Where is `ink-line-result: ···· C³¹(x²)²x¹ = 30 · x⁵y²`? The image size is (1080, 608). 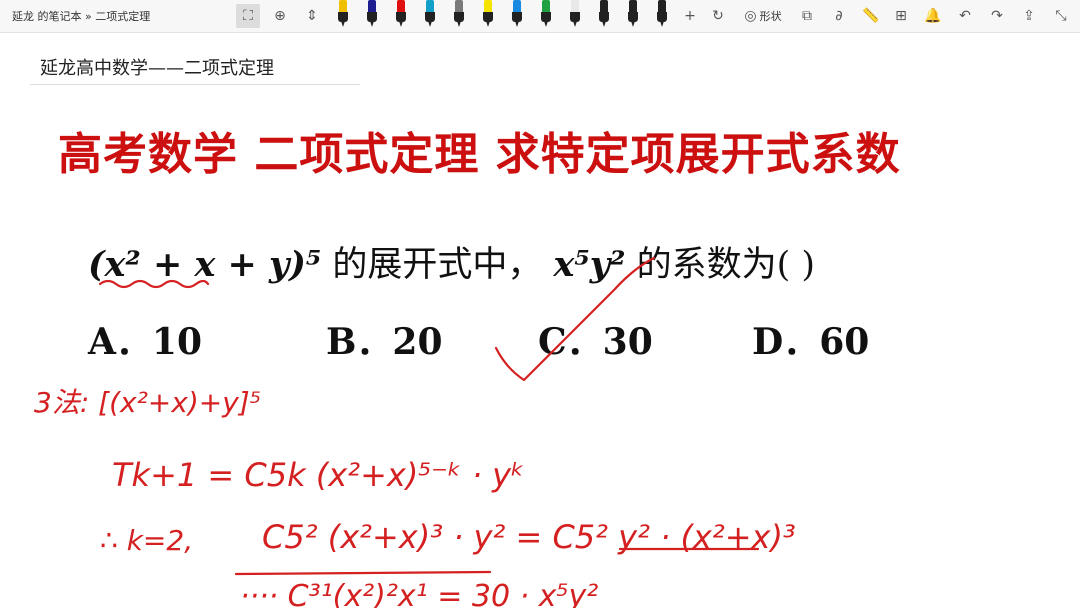
ink-line-result: ···· C³¹(x²)²x¹ = 30 · x⁵y² is located at coordinates (419, 593).